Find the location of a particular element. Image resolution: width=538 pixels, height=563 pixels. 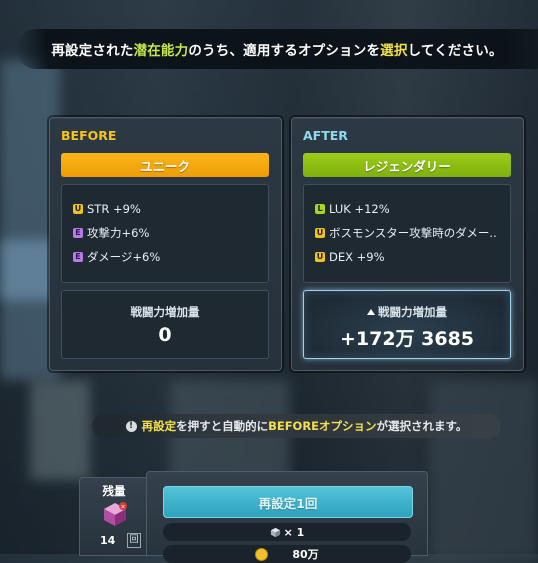

option-text: DEX +9% is located at coordinates (357, 257).